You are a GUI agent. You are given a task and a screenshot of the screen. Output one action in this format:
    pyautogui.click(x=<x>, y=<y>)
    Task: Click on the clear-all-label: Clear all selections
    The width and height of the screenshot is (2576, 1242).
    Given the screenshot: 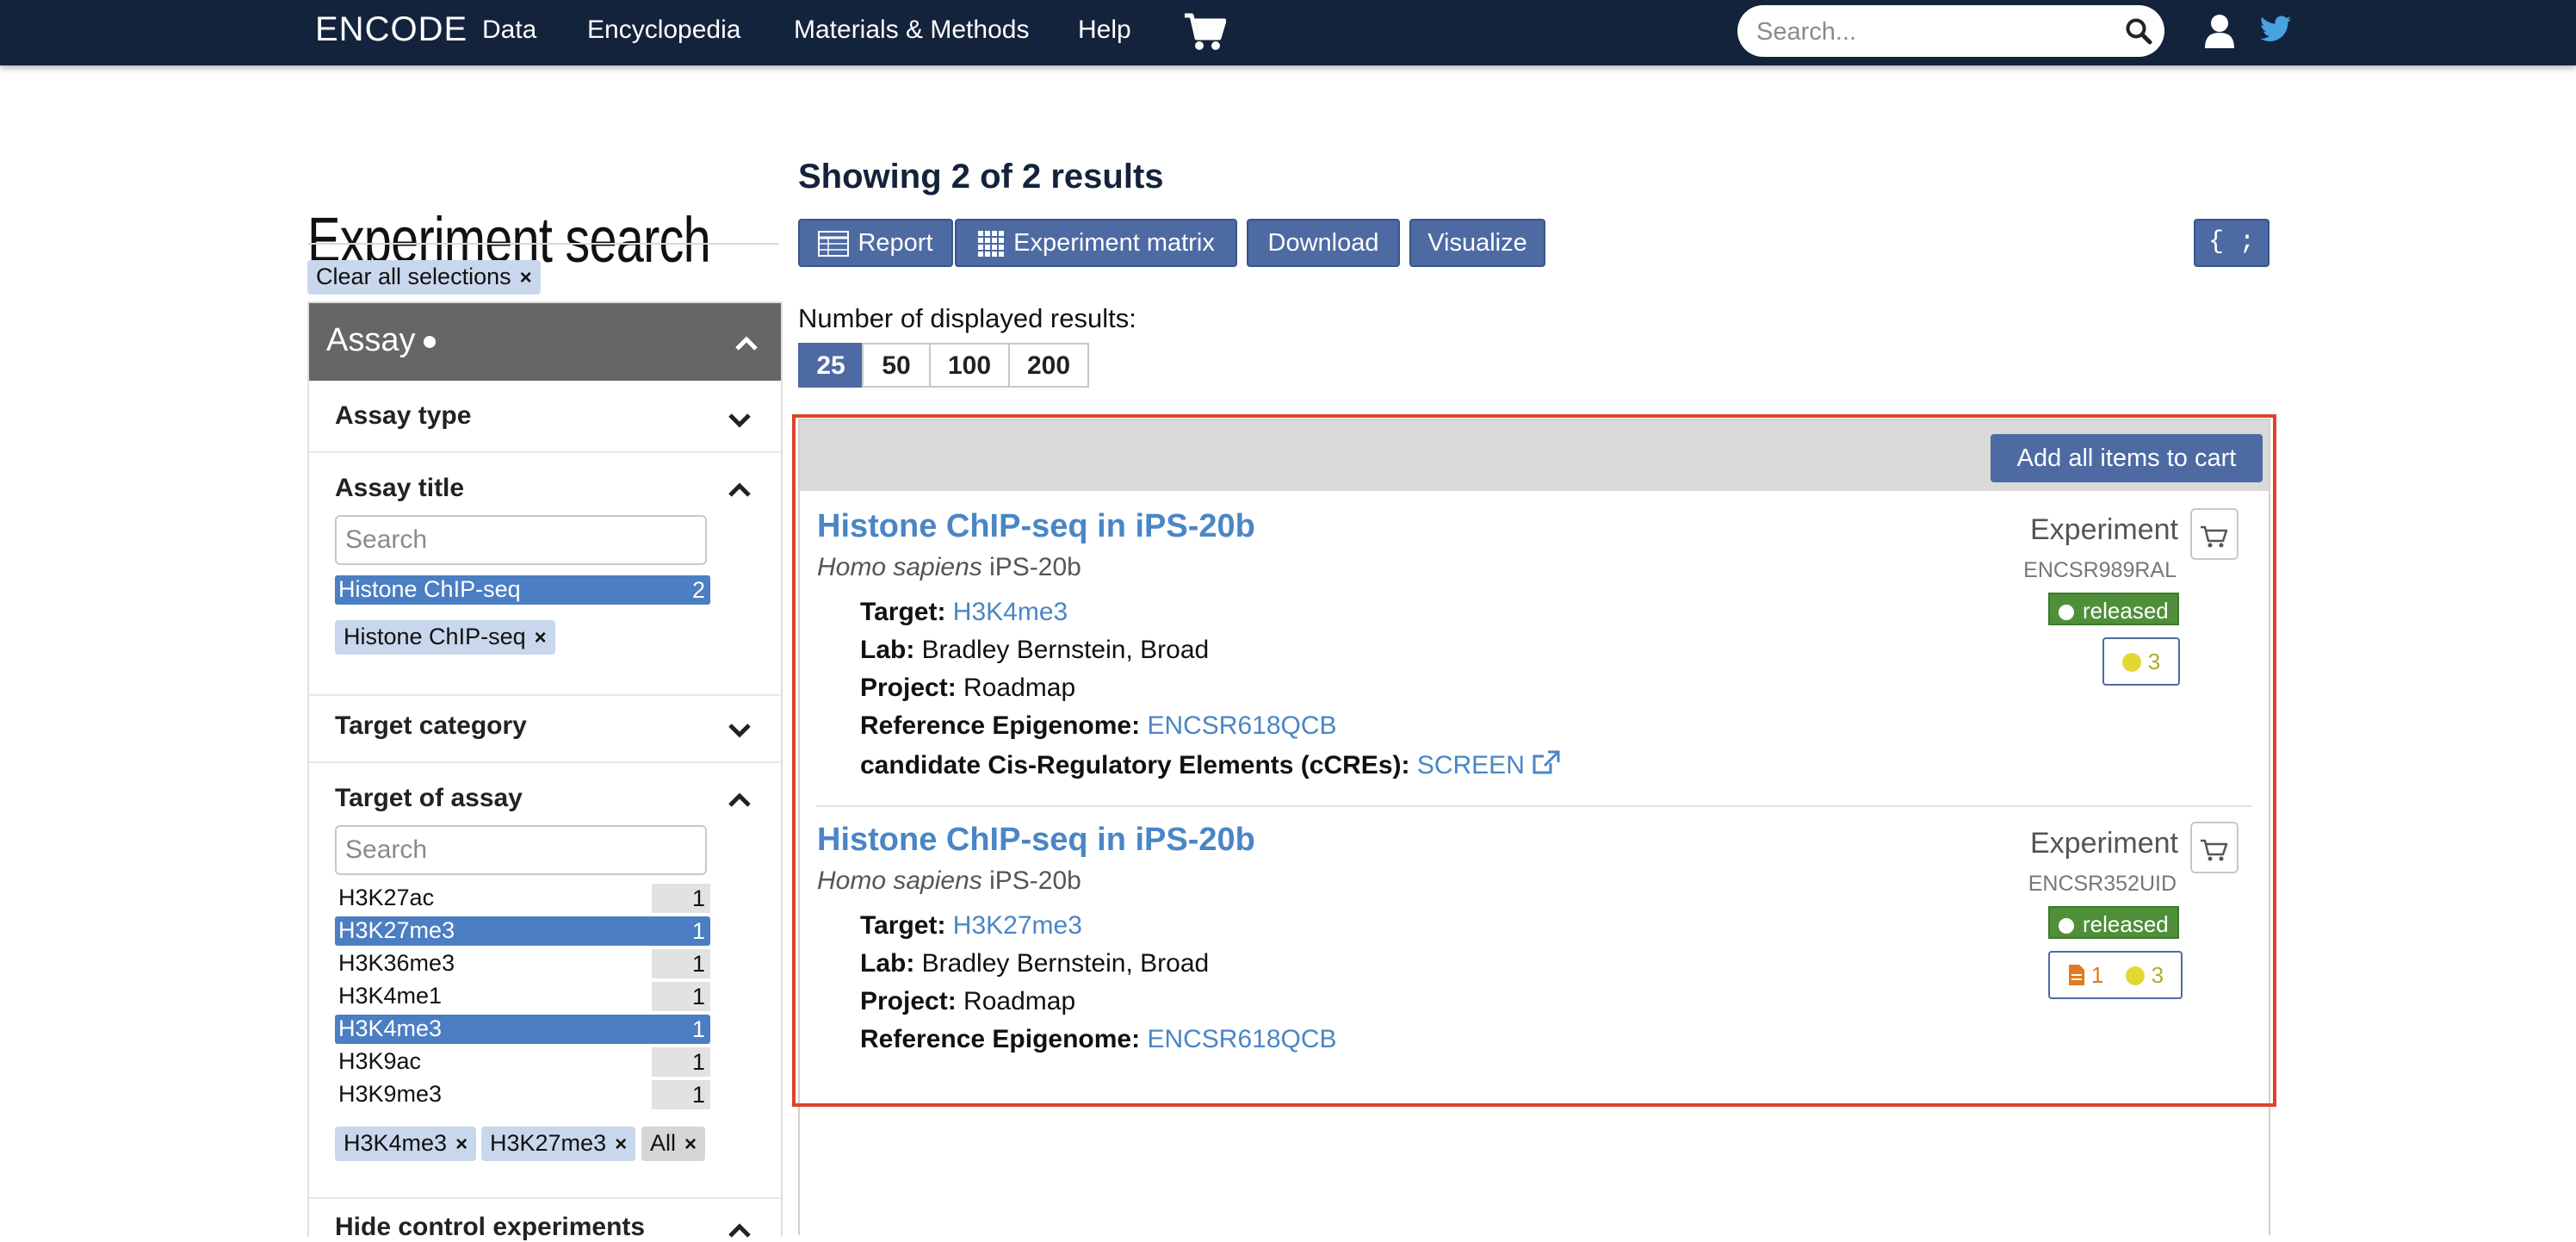 What is the action you would take?
    pyautogui.click(x=414, y=276)
    